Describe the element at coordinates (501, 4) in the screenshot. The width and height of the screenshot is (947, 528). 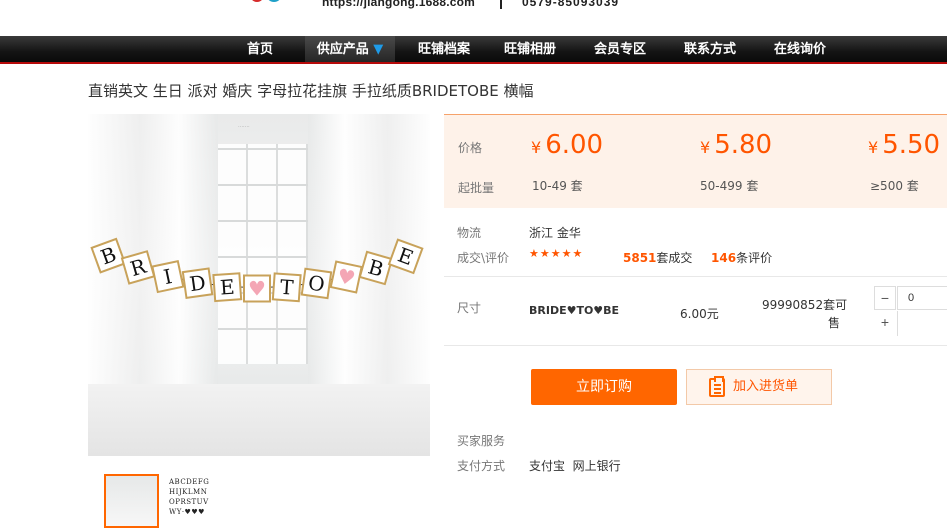
I see `header-divider` at that location.